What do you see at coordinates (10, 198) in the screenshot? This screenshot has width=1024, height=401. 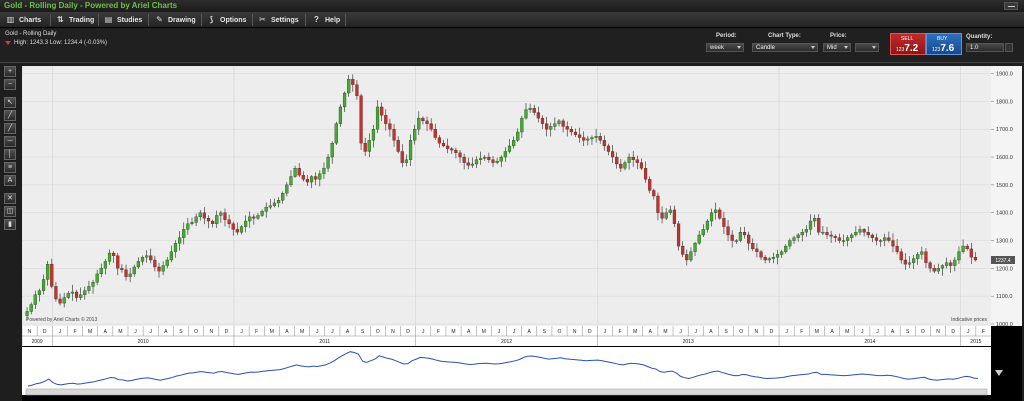 I see `cross-icon: ✕` at bounding box center [10, 198].